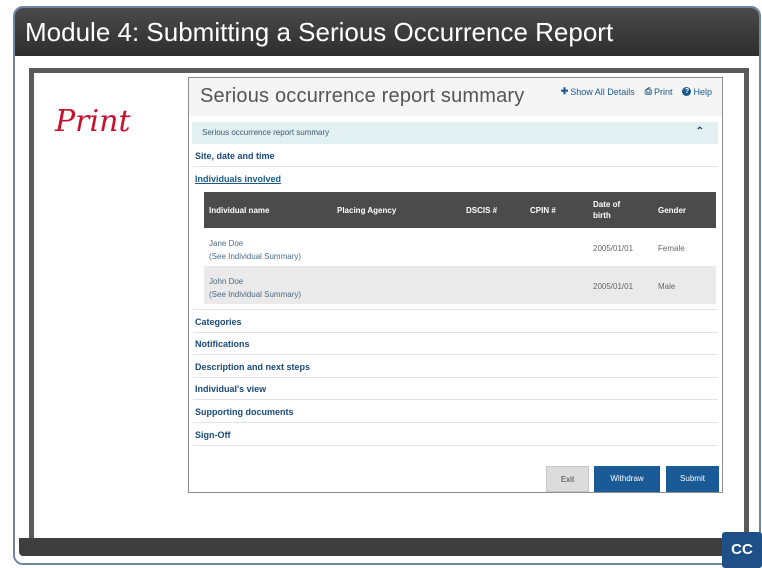  Describe the element at coordinates (687, 91) in the screenshot. I see `question-icon: ?` at that location.